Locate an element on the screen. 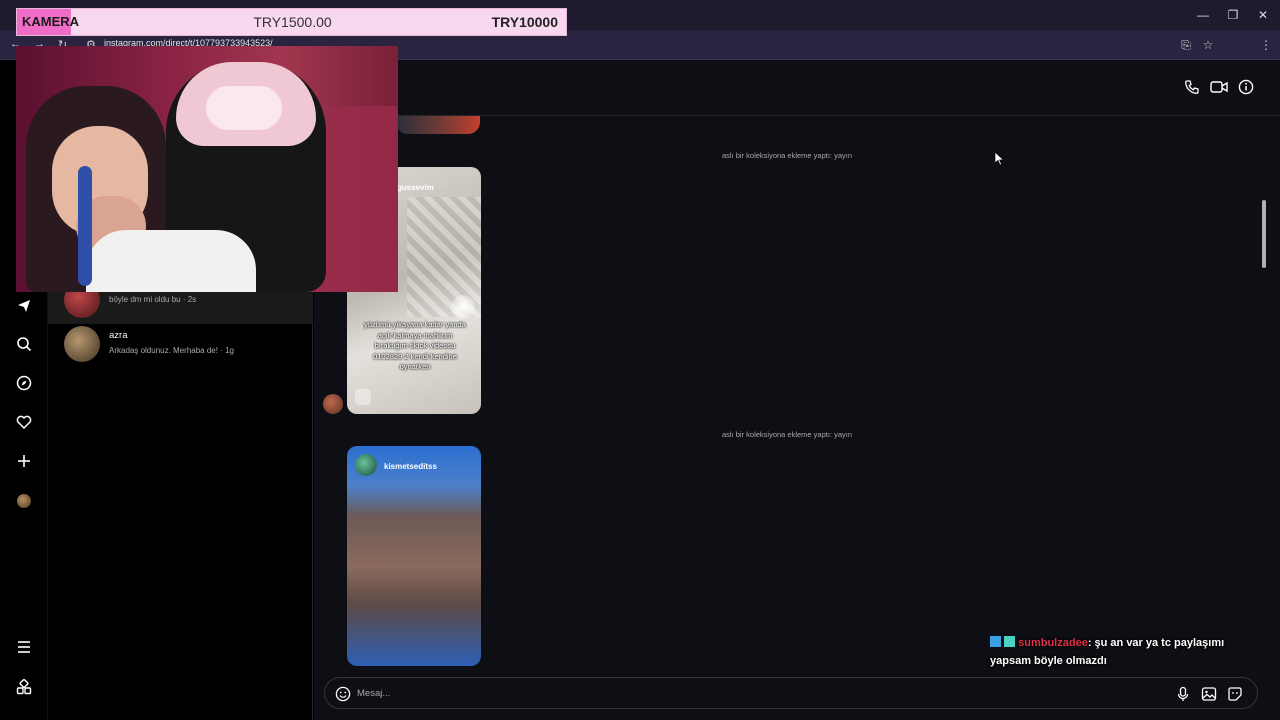 The width and height of the screenshot is (1280, 720). webcam-plush-face is located at coordinates (244, 108).